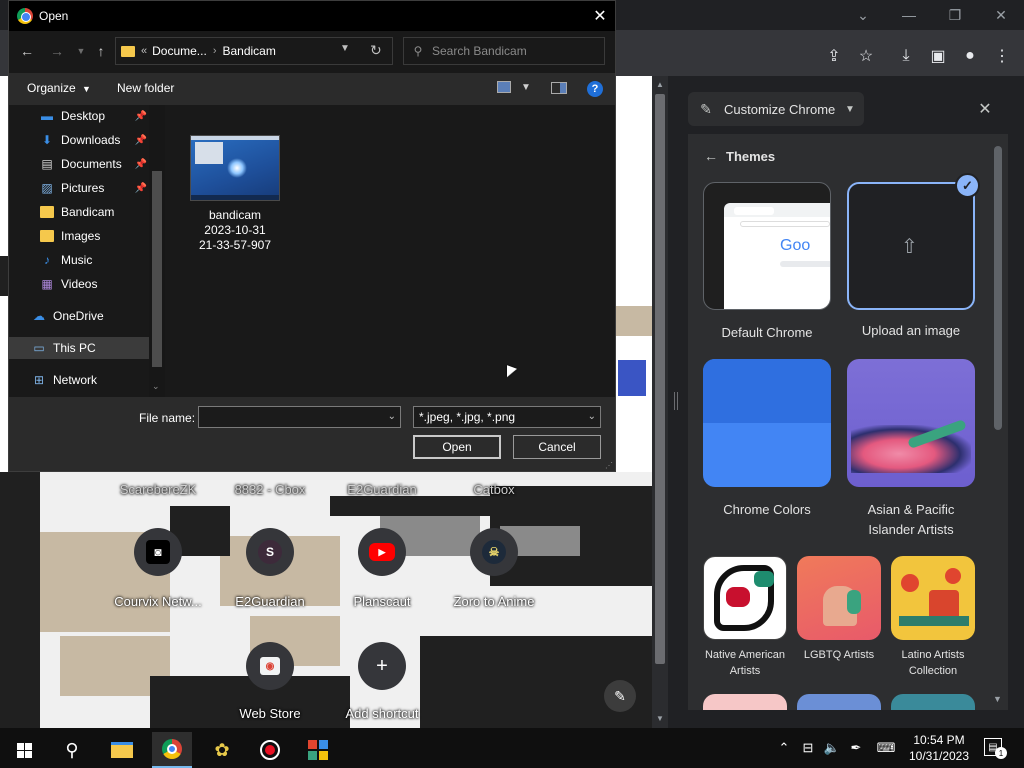  I want to click on resize-grip-icon: ⋰, so click(609, 465).